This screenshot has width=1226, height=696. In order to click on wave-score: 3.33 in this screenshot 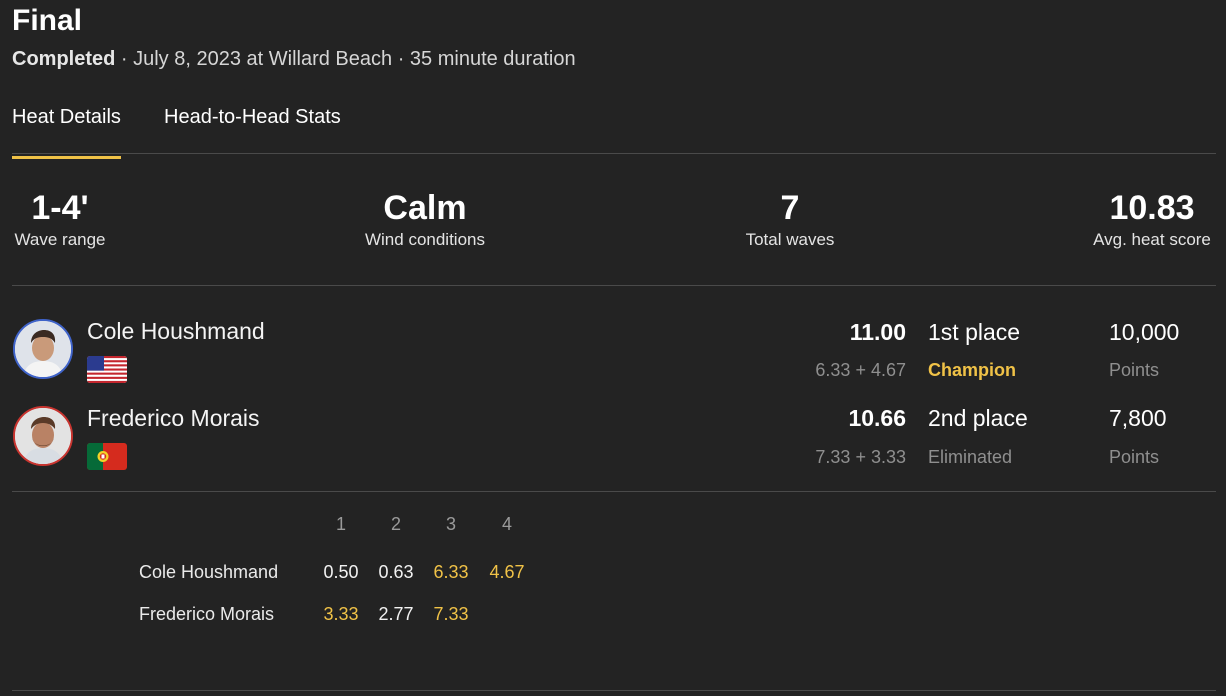, I will do `click(341, 614)`.